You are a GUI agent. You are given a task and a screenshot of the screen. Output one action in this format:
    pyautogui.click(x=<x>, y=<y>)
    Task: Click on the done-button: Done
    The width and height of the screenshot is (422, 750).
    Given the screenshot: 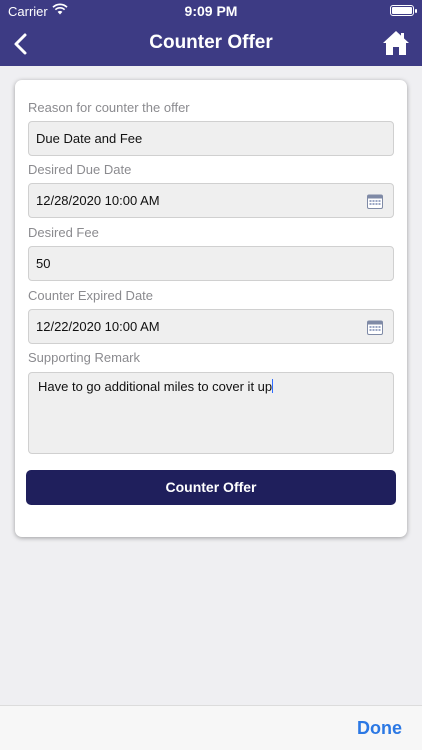 What is the action you would take?
    pyautogui.click(x=379, y=728)
    